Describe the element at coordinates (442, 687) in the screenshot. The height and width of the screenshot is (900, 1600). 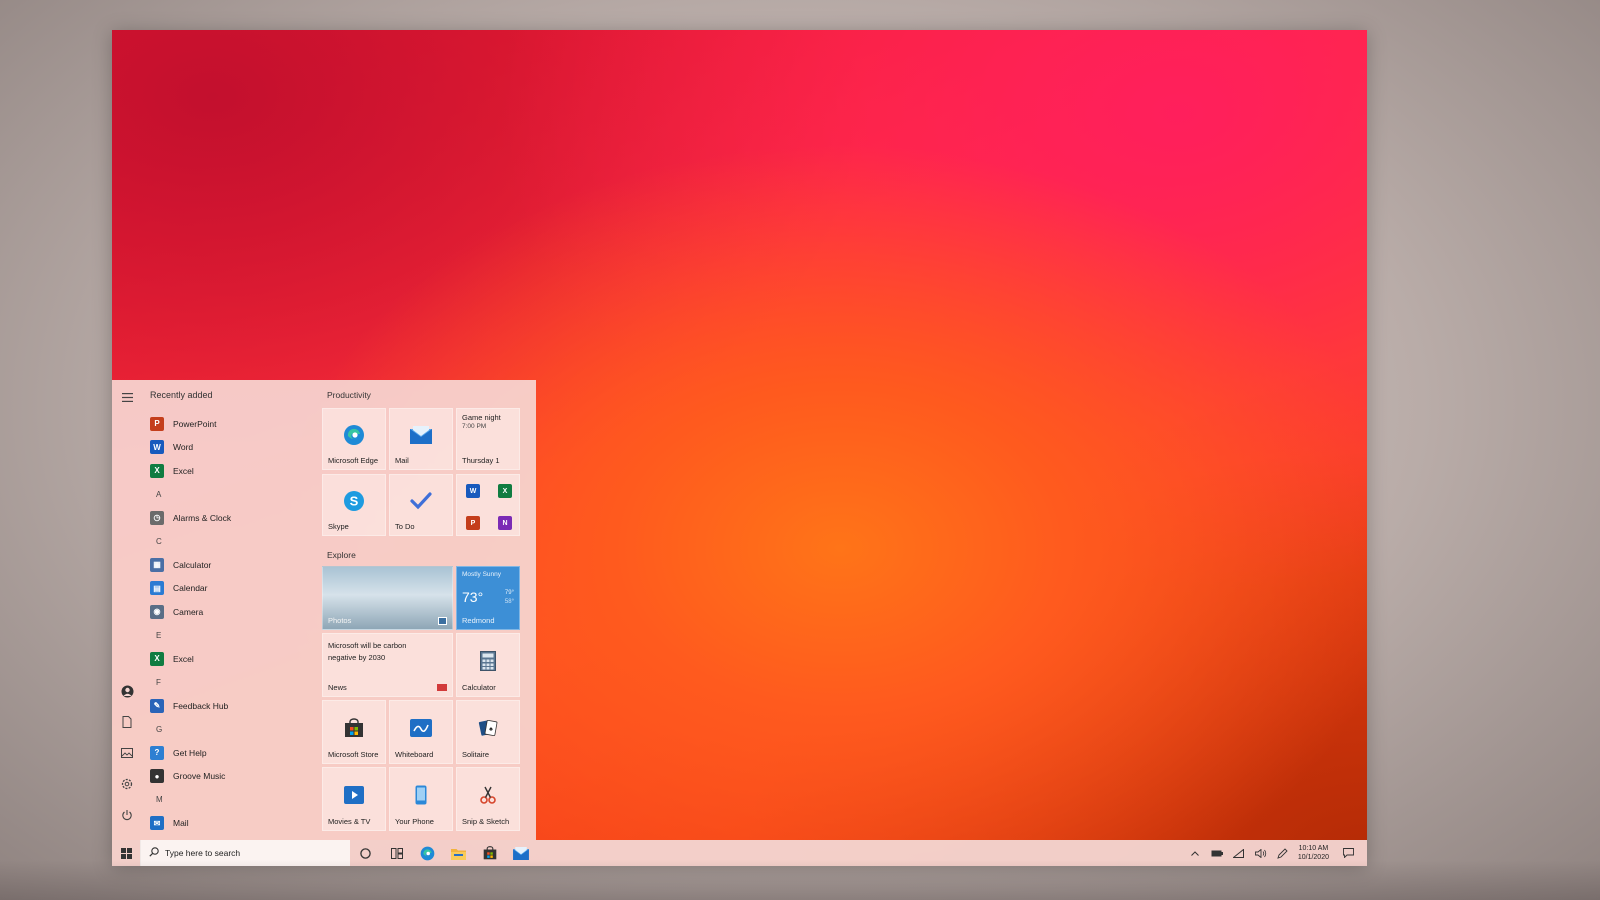
I see `news-icon` at that location.